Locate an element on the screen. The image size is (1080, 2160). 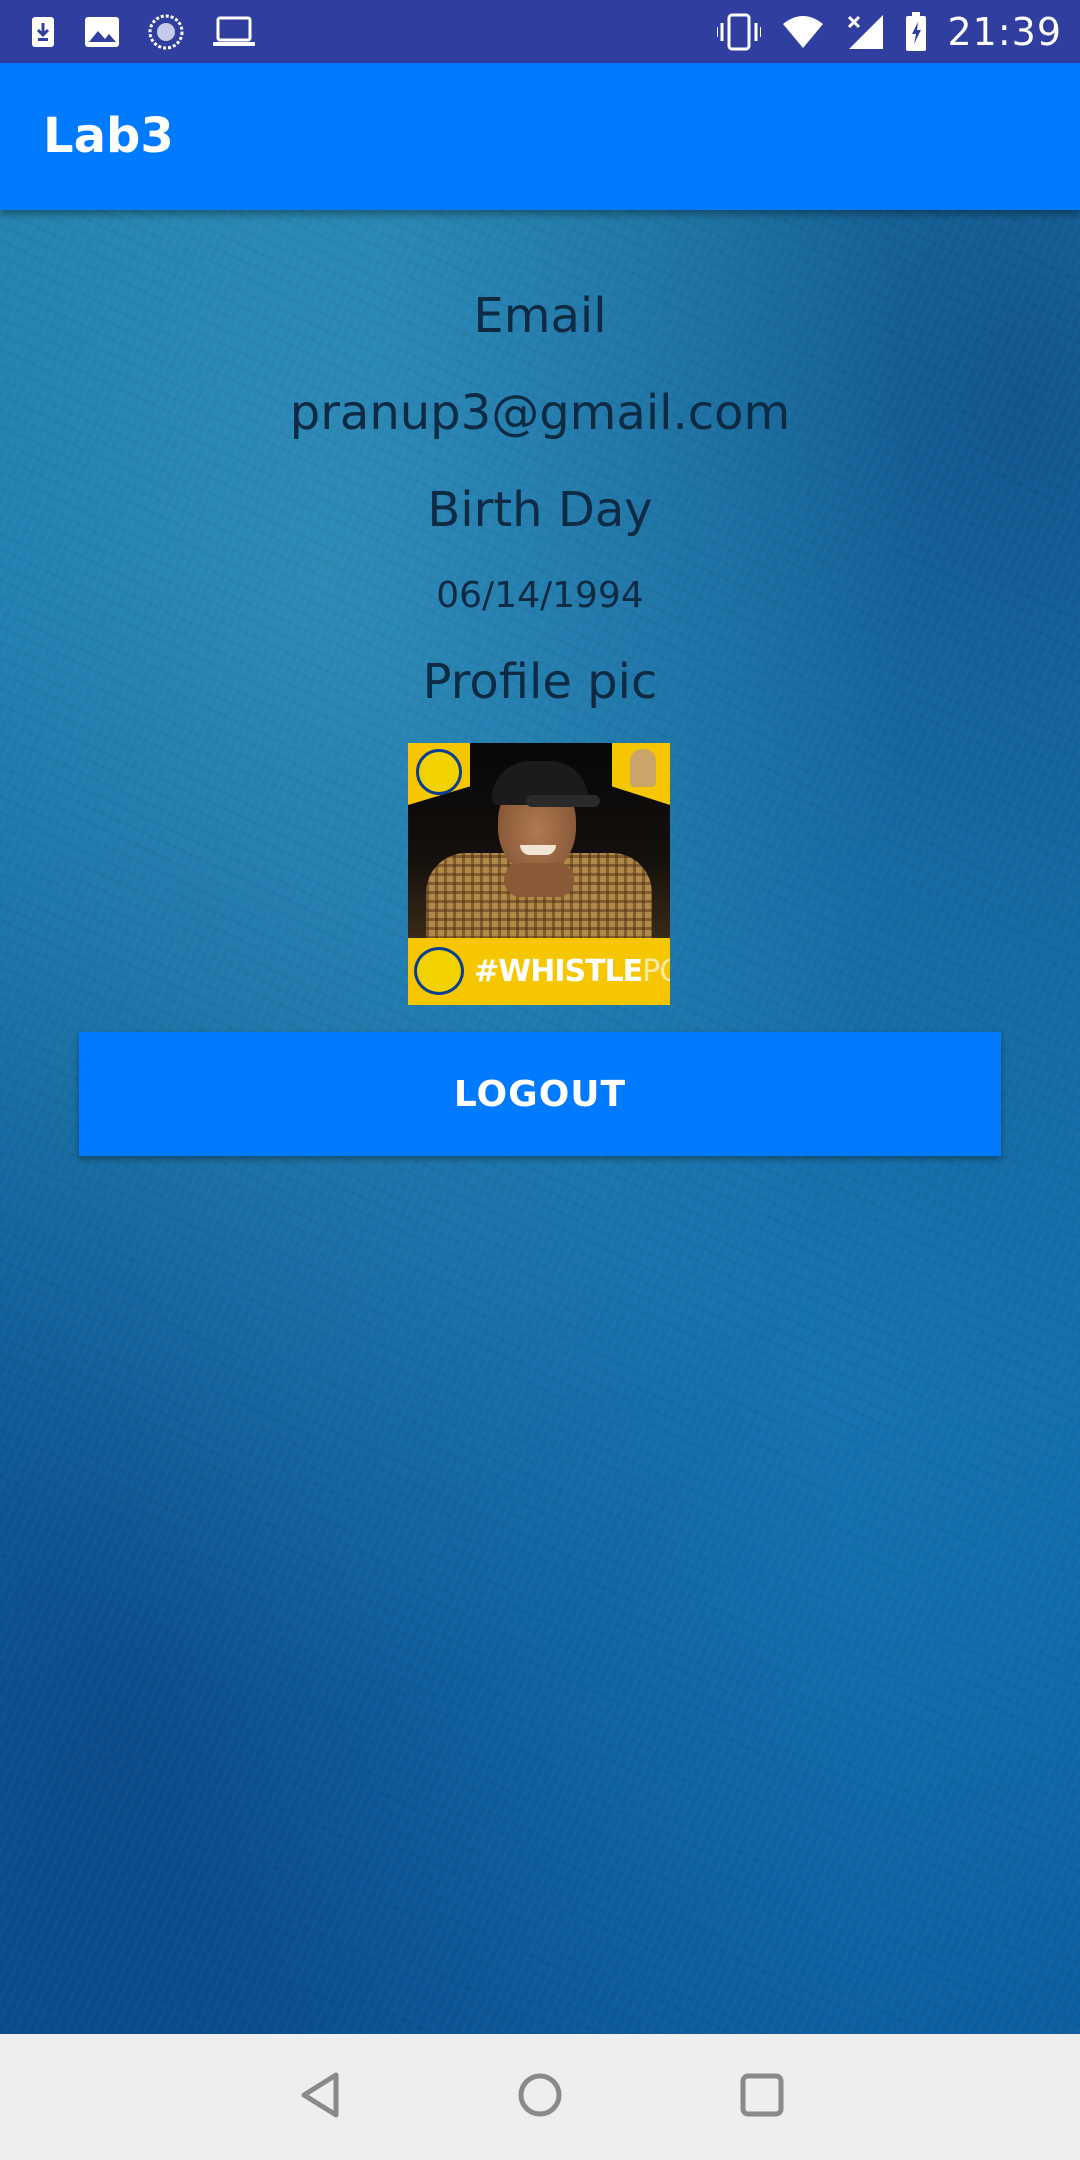
hashtag-light: PODU is located at coordinates (656, 971).